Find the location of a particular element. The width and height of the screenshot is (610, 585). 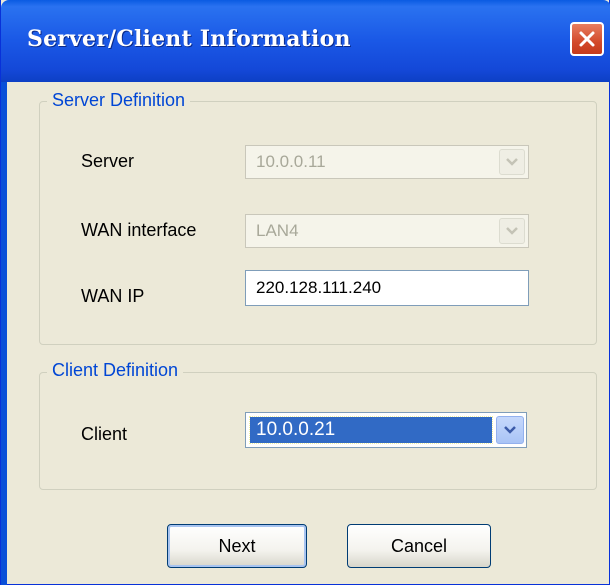

client-label: Client is located at coordinates (104, 434).